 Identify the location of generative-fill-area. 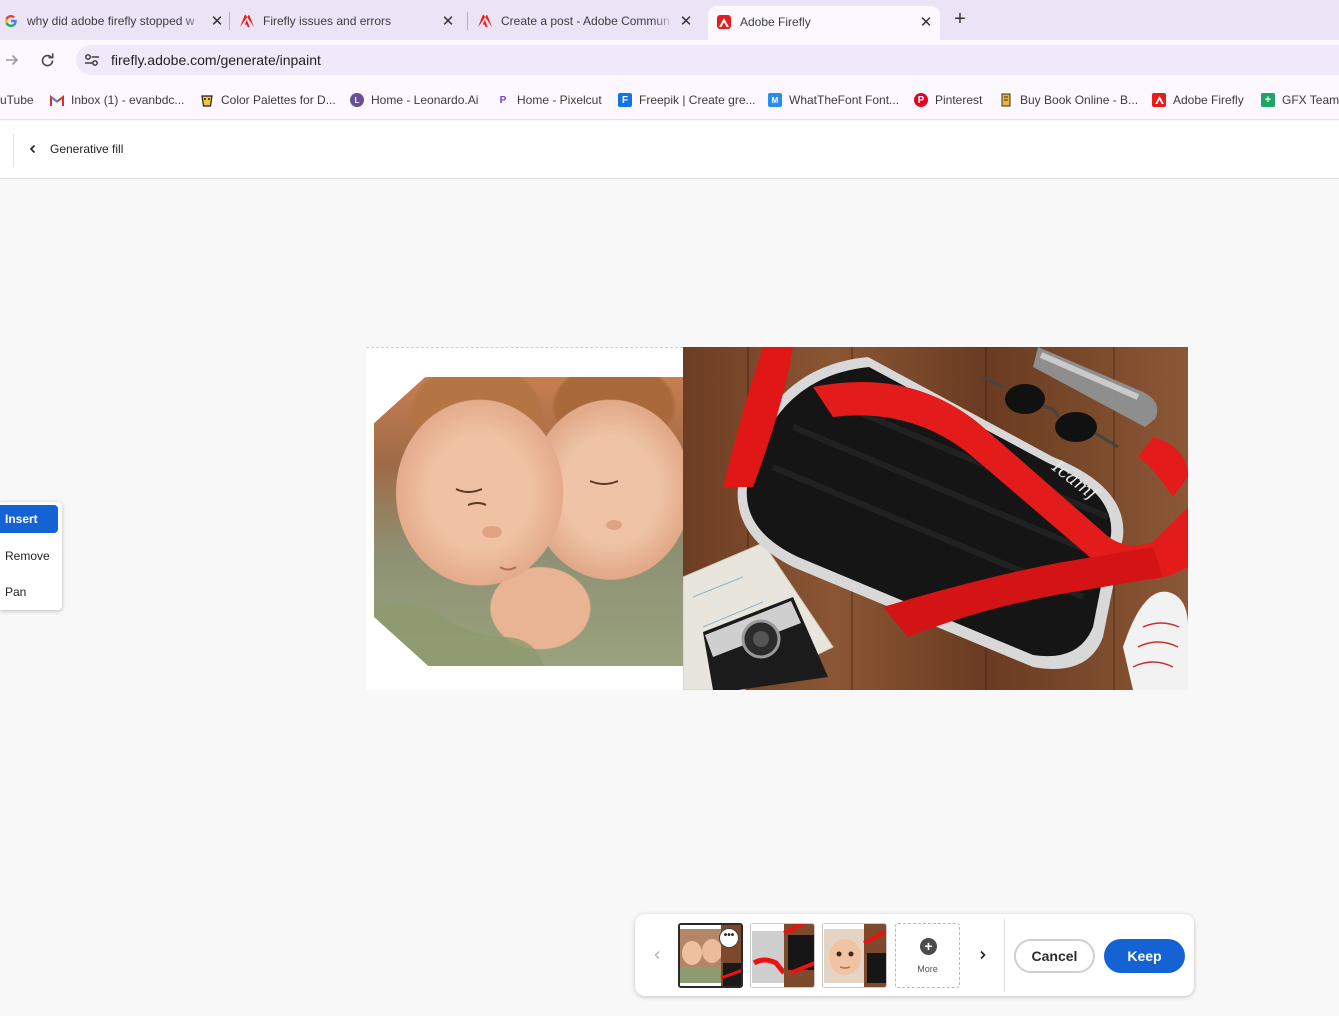
(530, 518).